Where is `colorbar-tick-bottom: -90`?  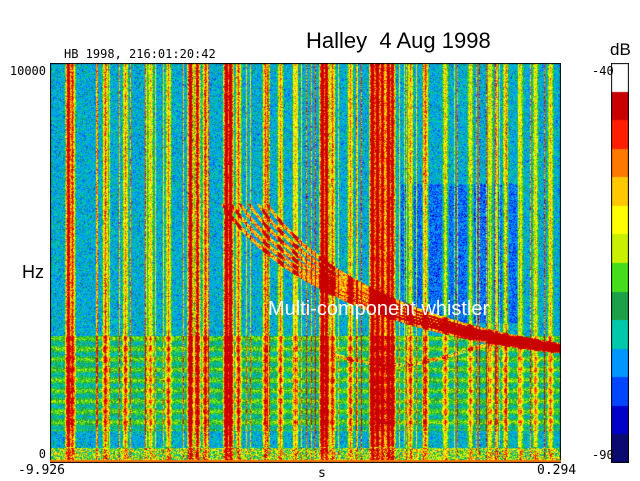
colorbar-tick-bottom: -90 is located at coordinates (603, 455).